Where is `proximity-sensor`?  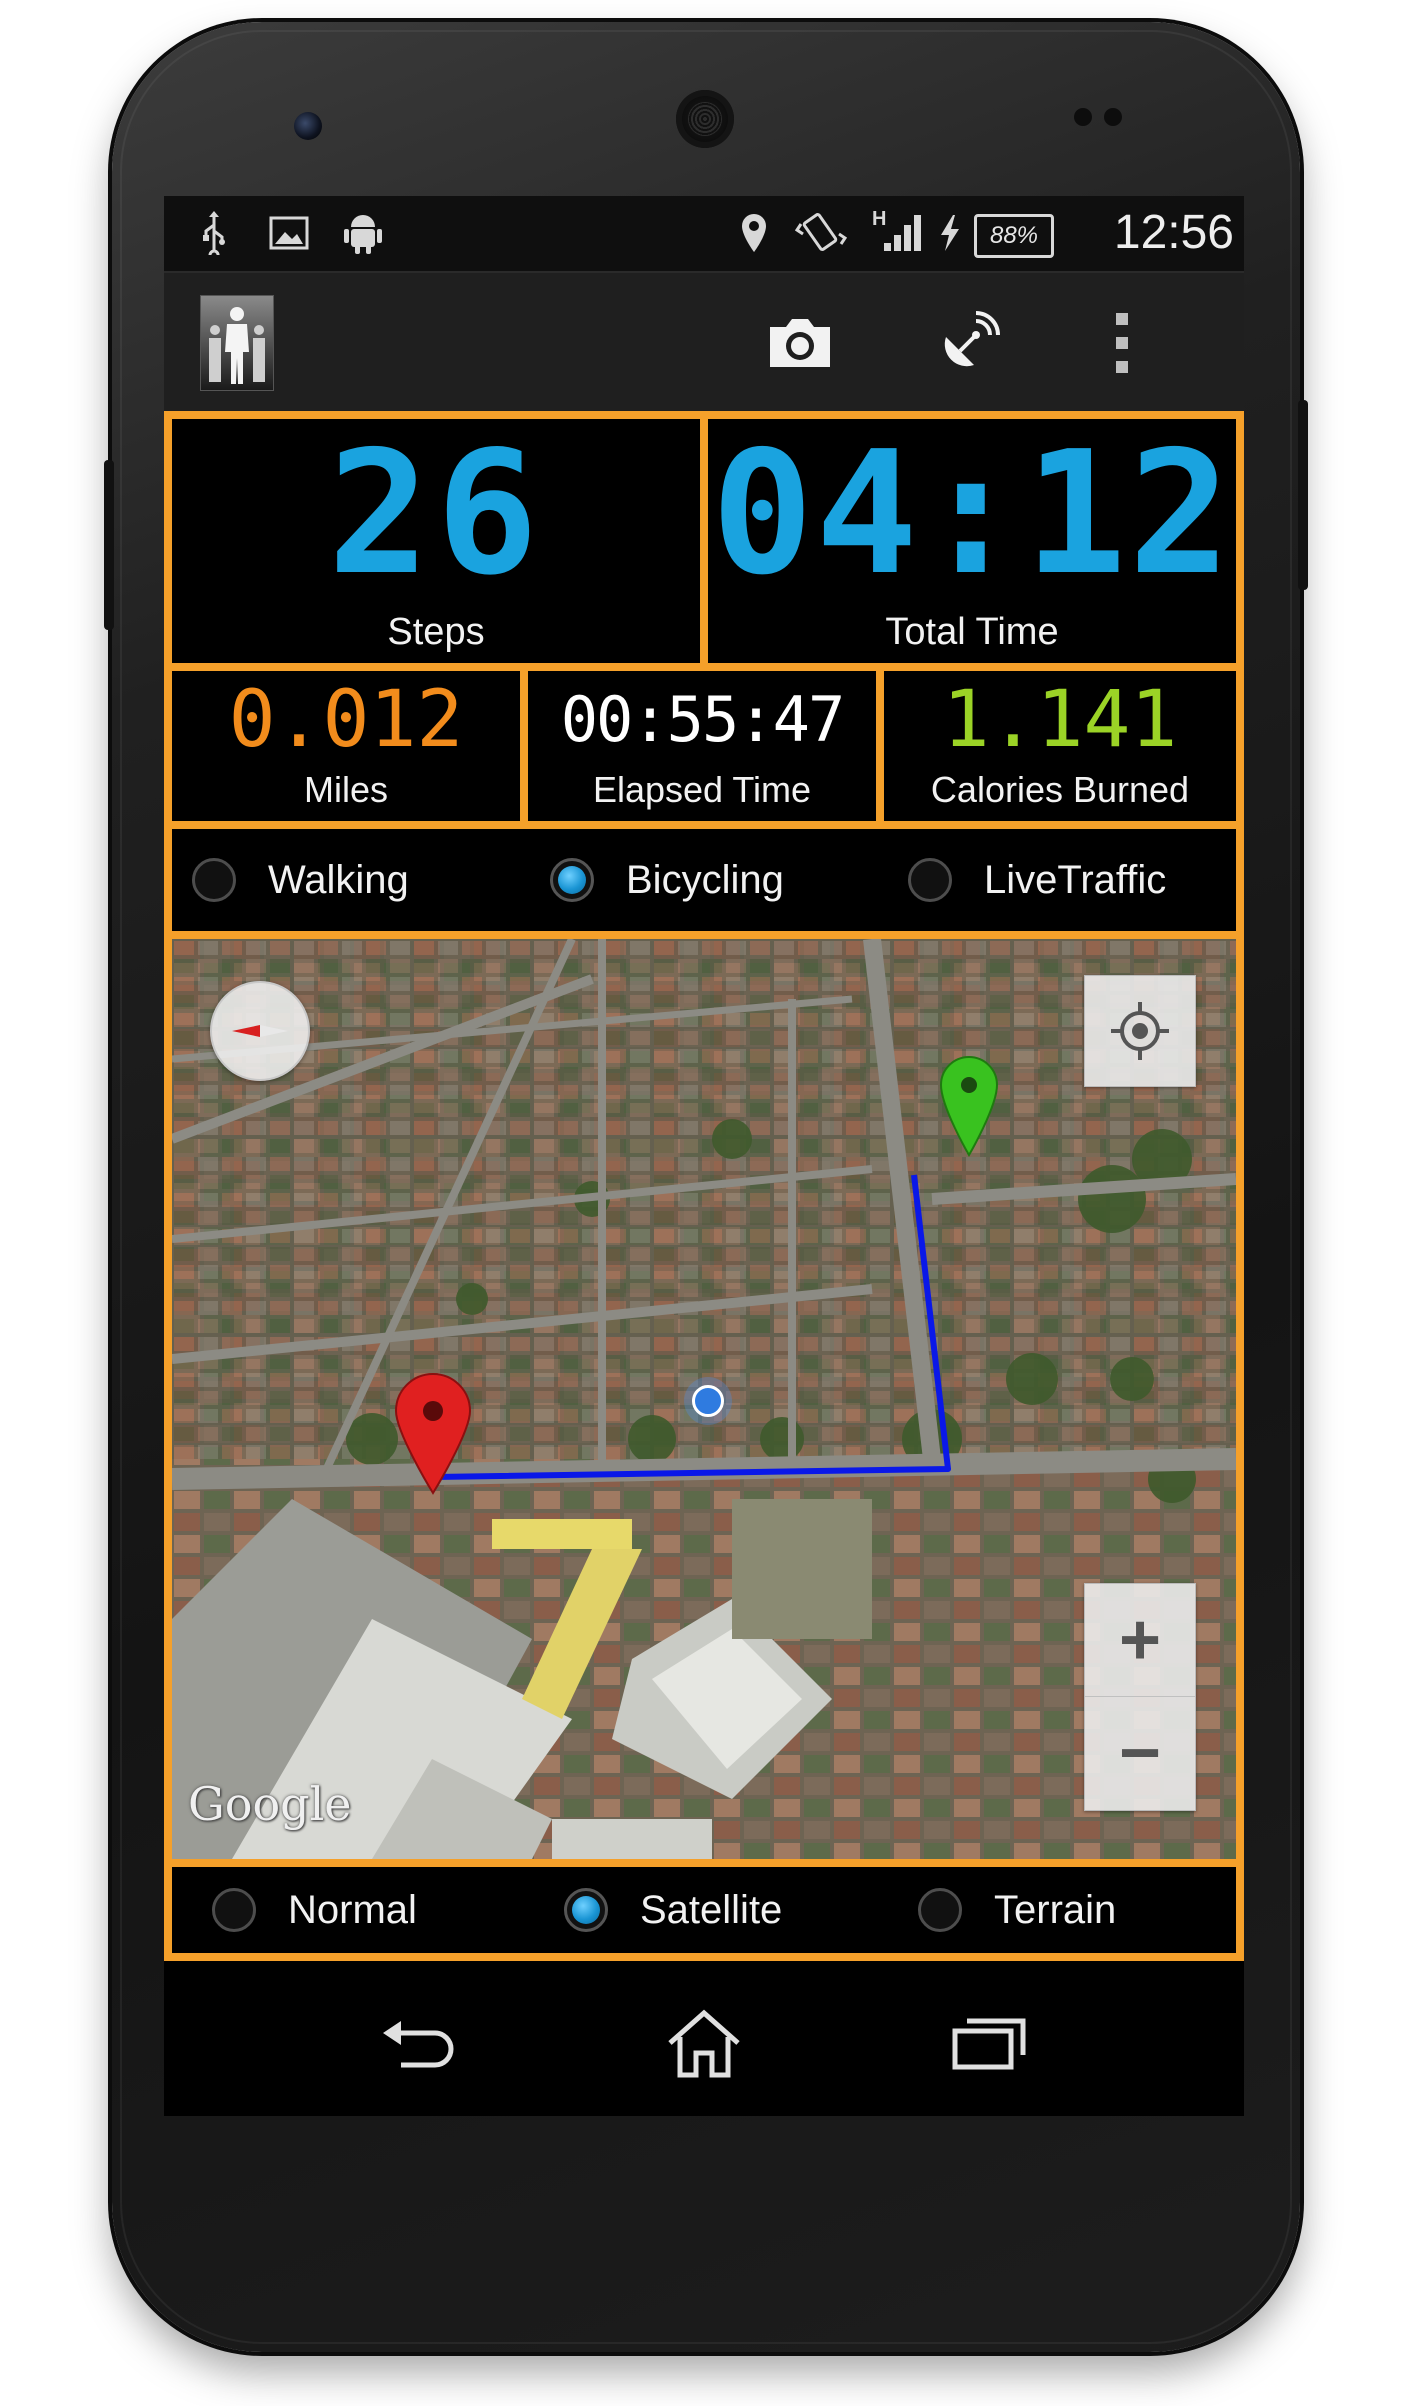 proximity-sensor is located at coordinates (1083, 117).